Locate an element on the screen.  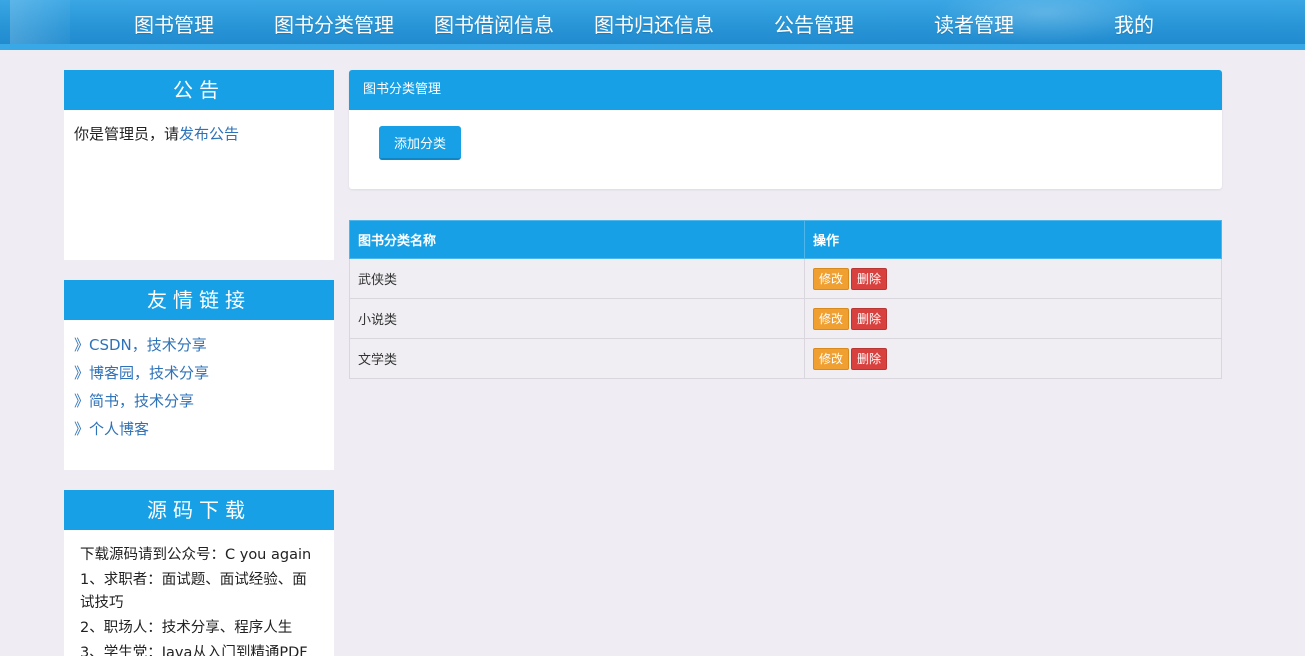
nav-mine: 我的 is located at coordinates (1134, 25).